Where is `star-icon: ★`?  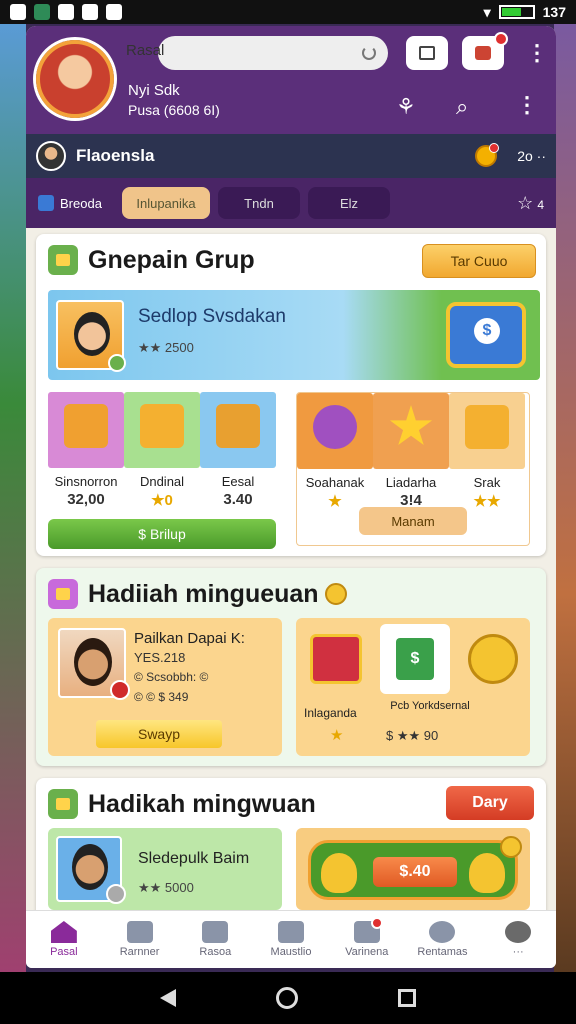
star-icon: ★ is located at coordinates (337, 735).